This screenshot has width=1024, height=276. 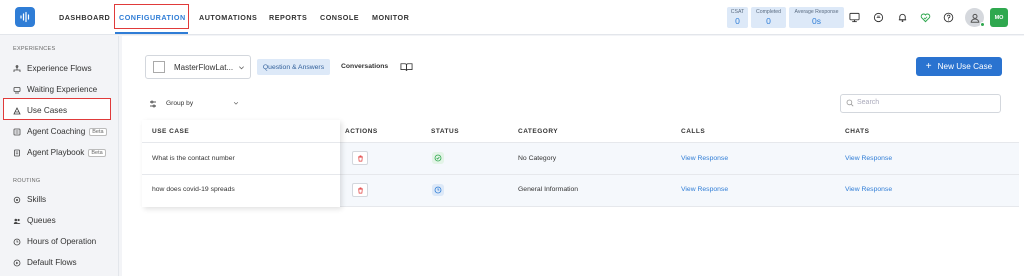 I want to click on sidebar-item-label: Queues, so click(x=41, y=220).